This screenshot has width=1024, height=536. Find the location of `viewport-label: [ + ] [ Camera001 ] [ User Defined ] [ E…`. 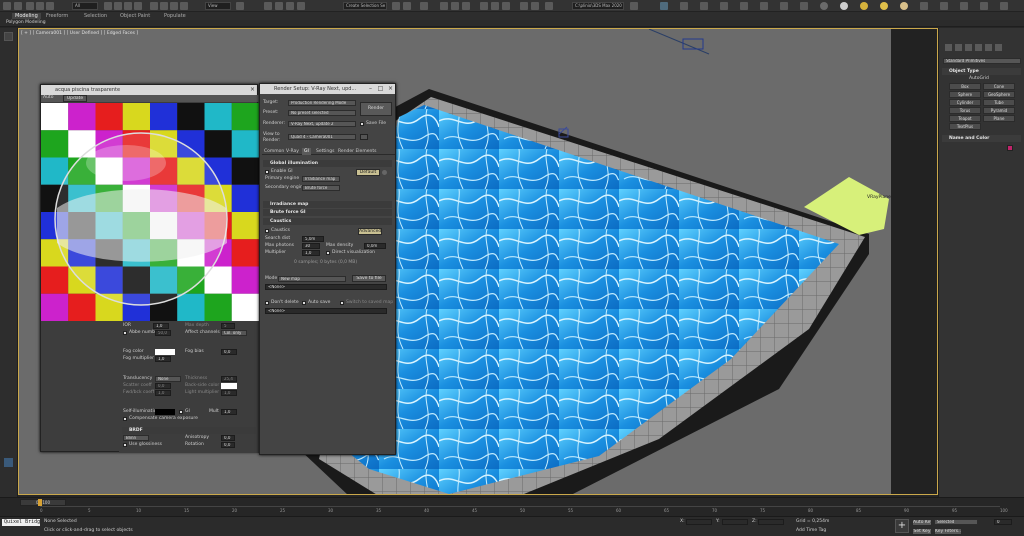

viewport-label: [ + ] [ Camera001 ] [ User Defined ] [ E… is located at coordinates (79, 34).